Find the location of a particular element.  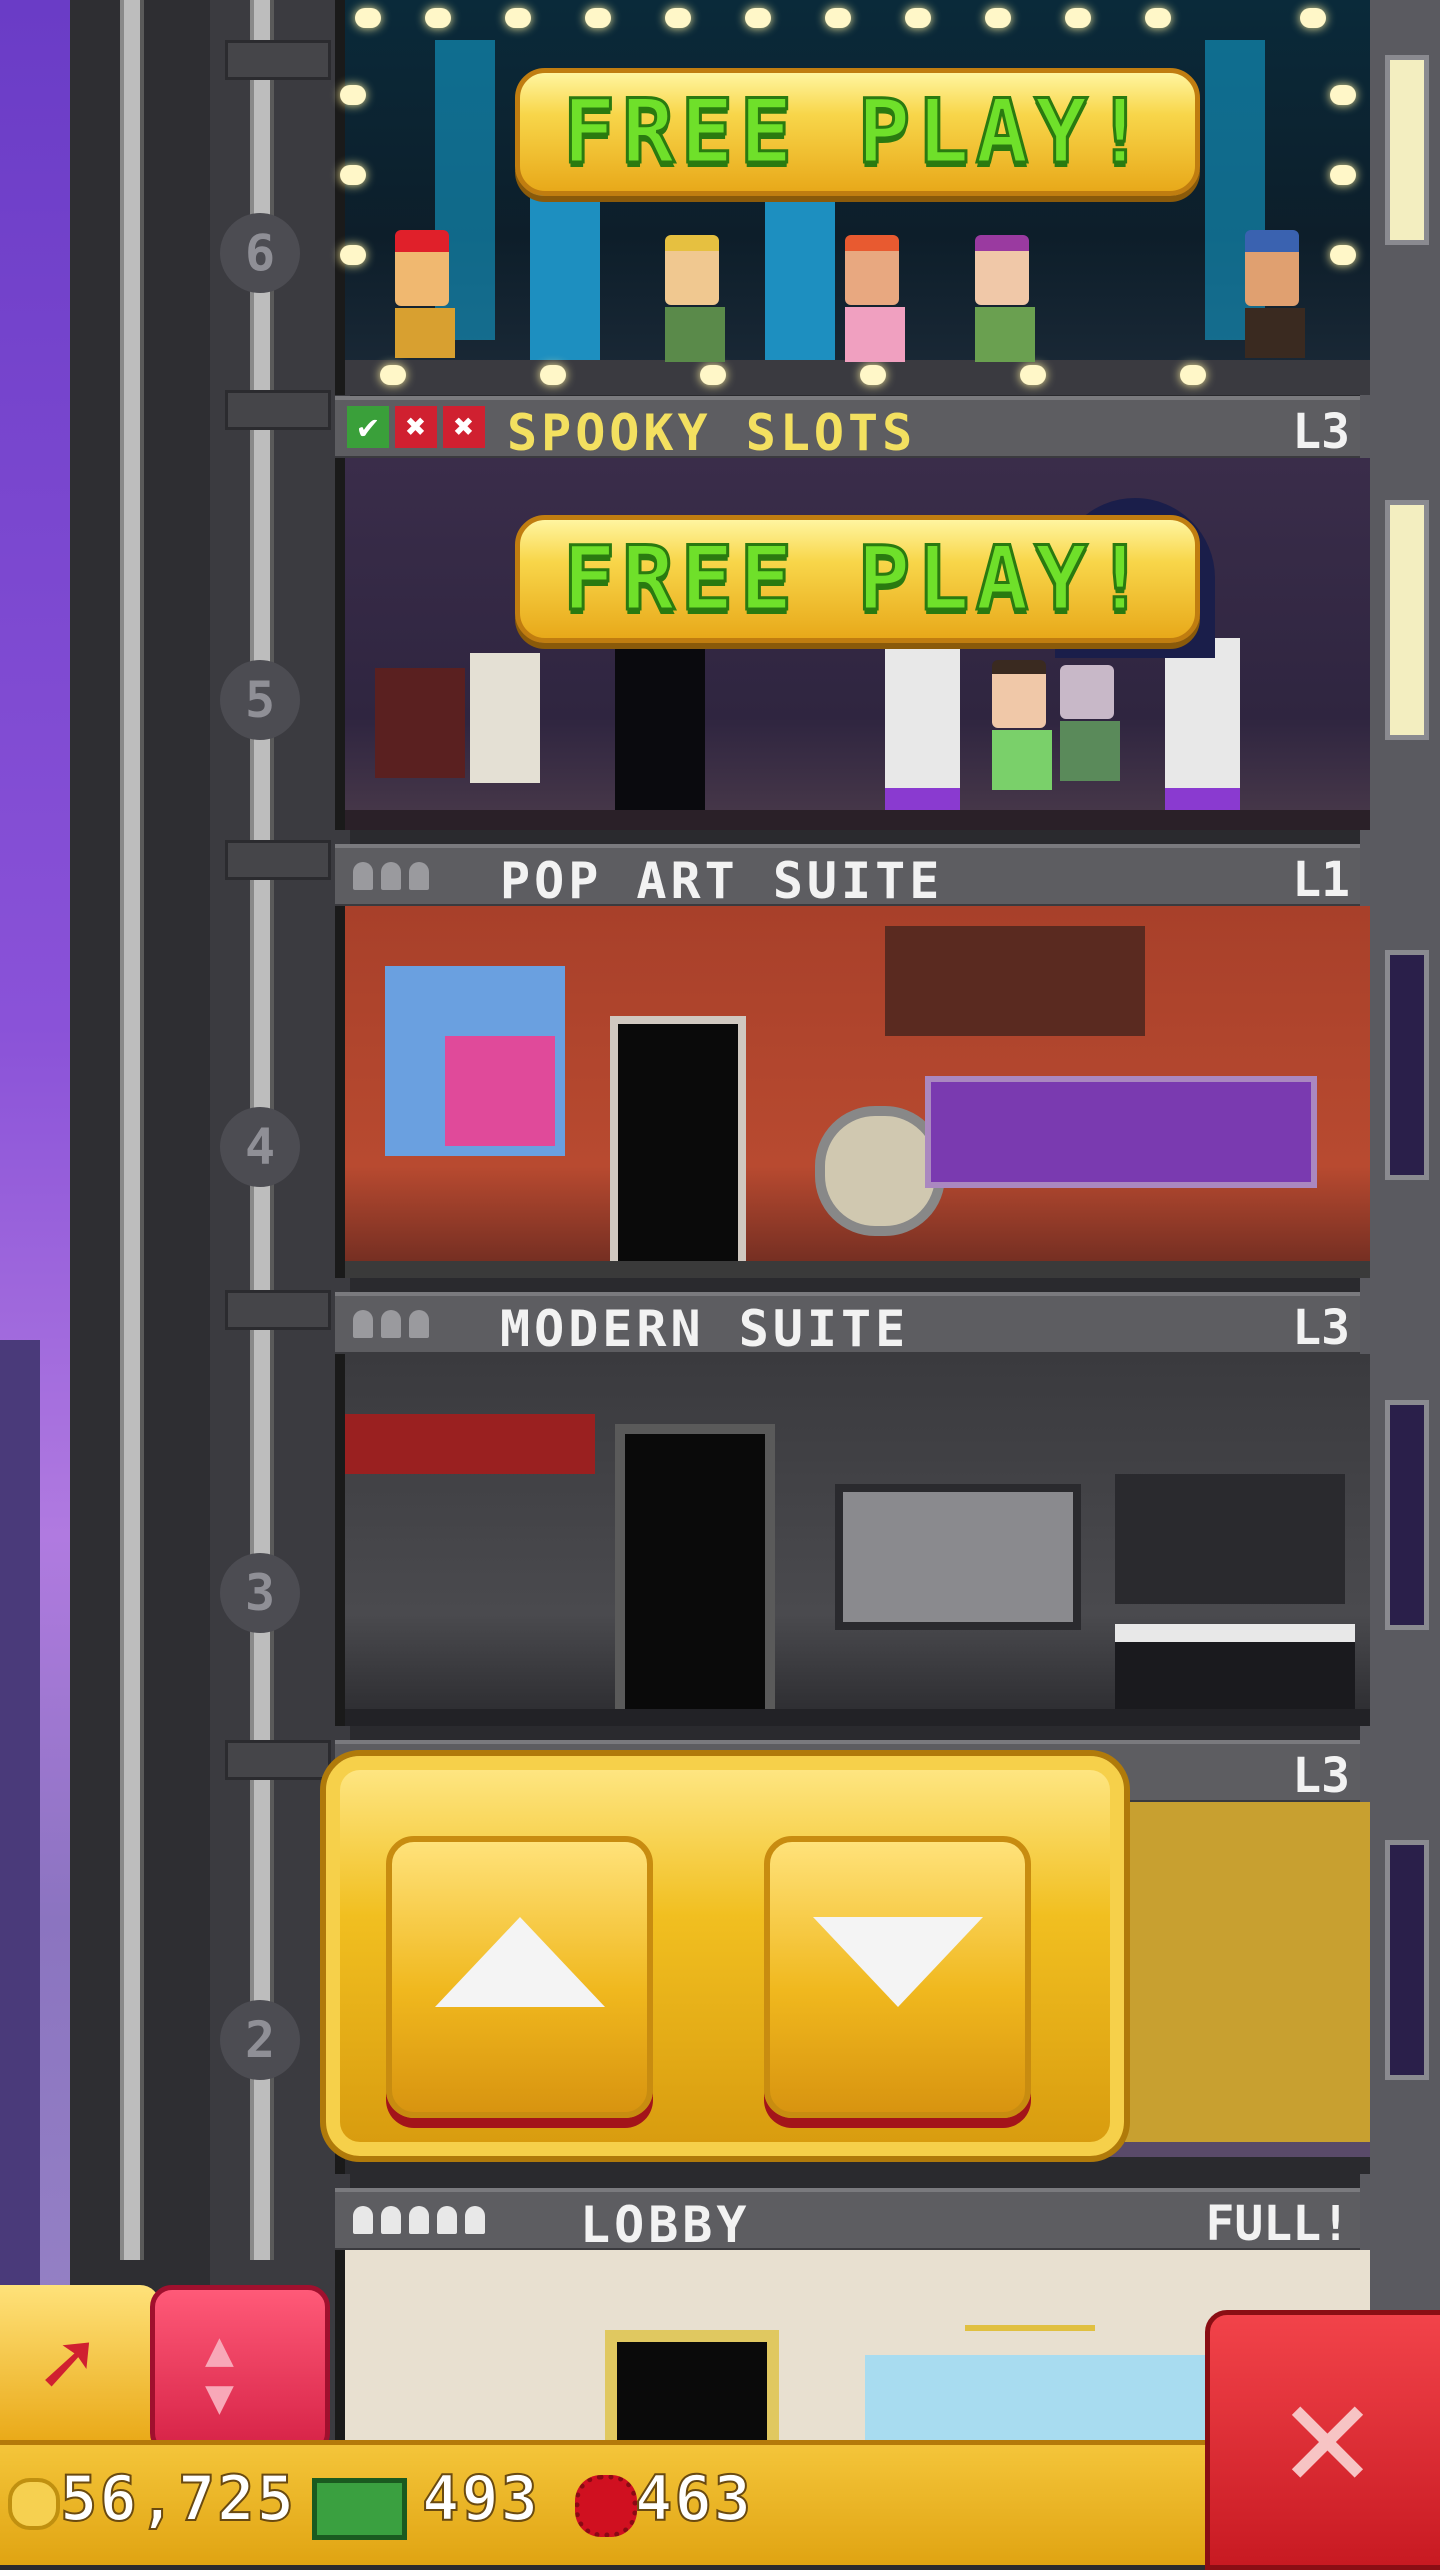

arrow-up-icon is located at coordinates (519, 1962).